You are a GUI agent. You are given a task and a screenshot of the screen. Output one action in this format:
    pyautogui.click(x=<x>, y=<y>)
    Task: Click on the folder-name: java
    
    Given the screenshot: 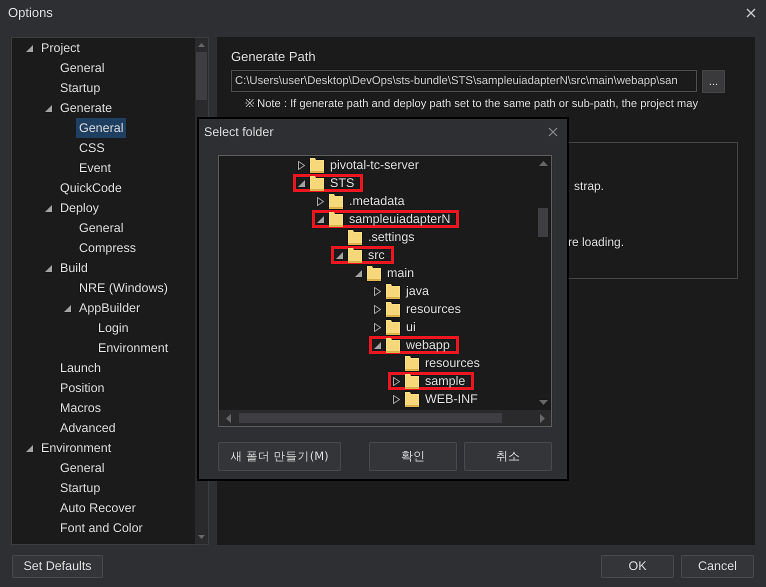 What is the action you would take?
    pyautogui.click(x=417, y=291)
    